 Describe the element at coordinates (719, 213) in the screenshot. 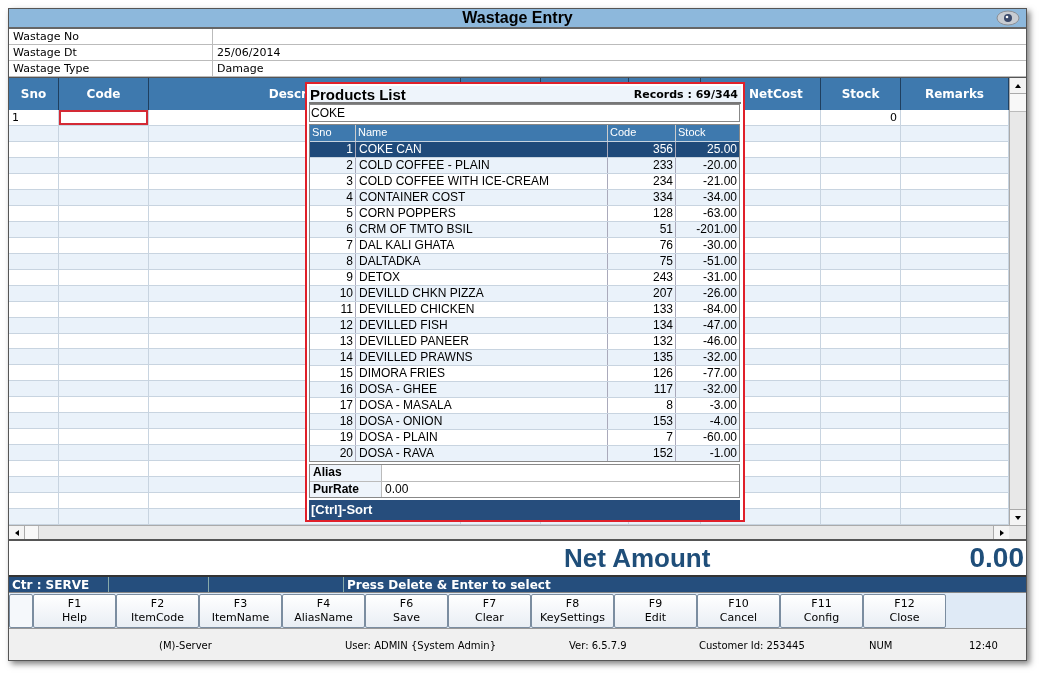

I see `table-cell-text: -63.00` at that location.